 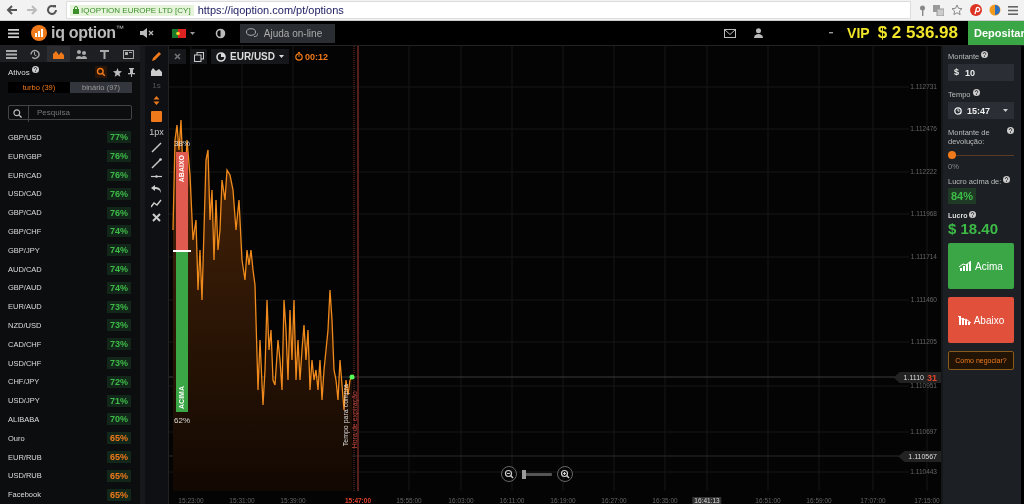 I want to click on stacked-layers-icon, so click(x=12, y=54).